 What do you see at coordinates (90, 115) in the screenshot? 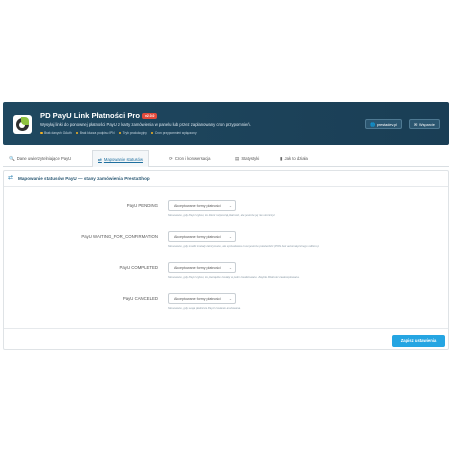
I see `module-title: PD PayU Link Płatności Pro` at bounding box center [90, 115].